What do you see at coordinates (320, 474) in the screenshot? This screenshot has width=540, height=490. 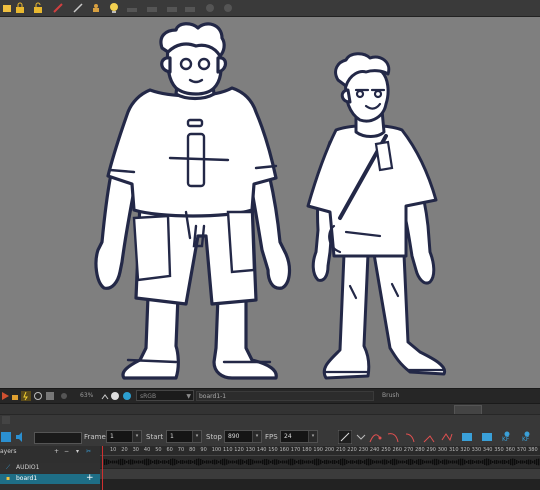 I see `board1-track` at bounding box center [320, 474].